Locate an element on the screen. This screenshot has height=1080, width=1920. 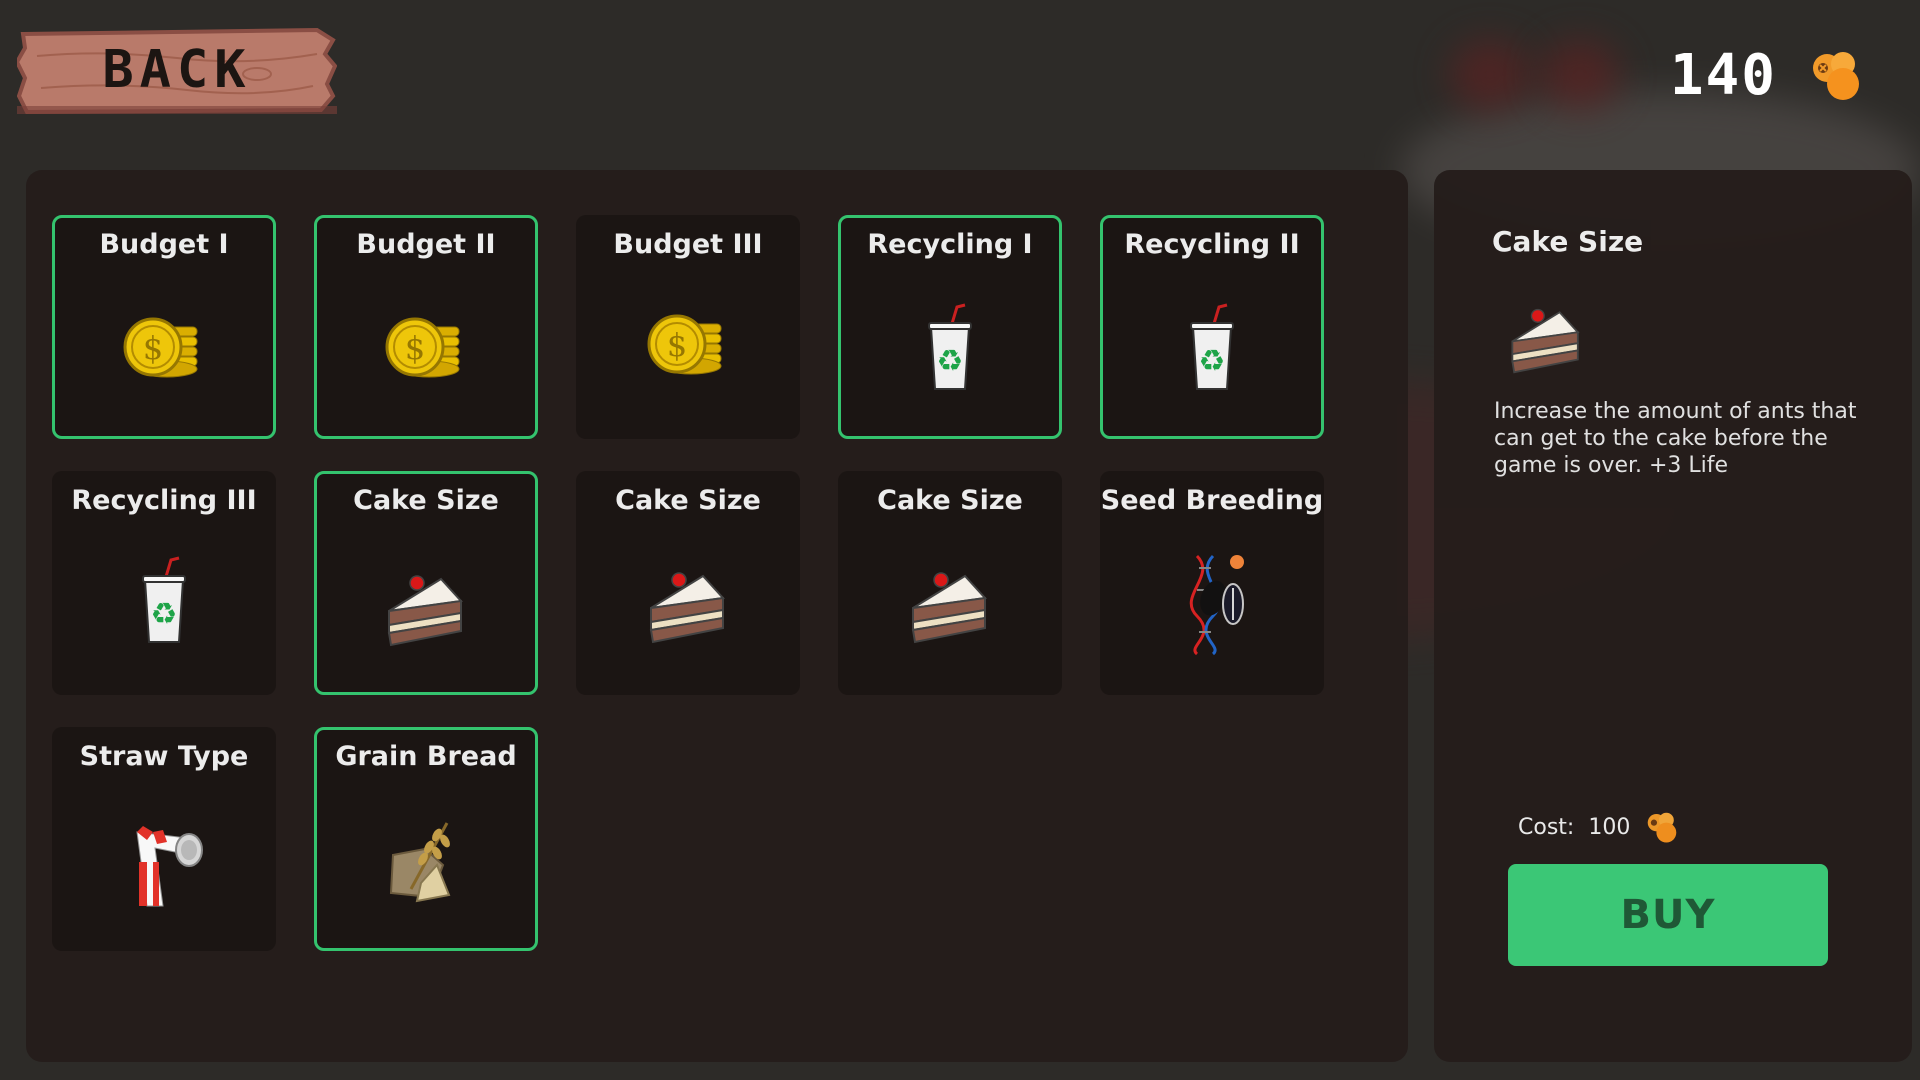
buy-button: BUY is located at coordinates (1668, 915).